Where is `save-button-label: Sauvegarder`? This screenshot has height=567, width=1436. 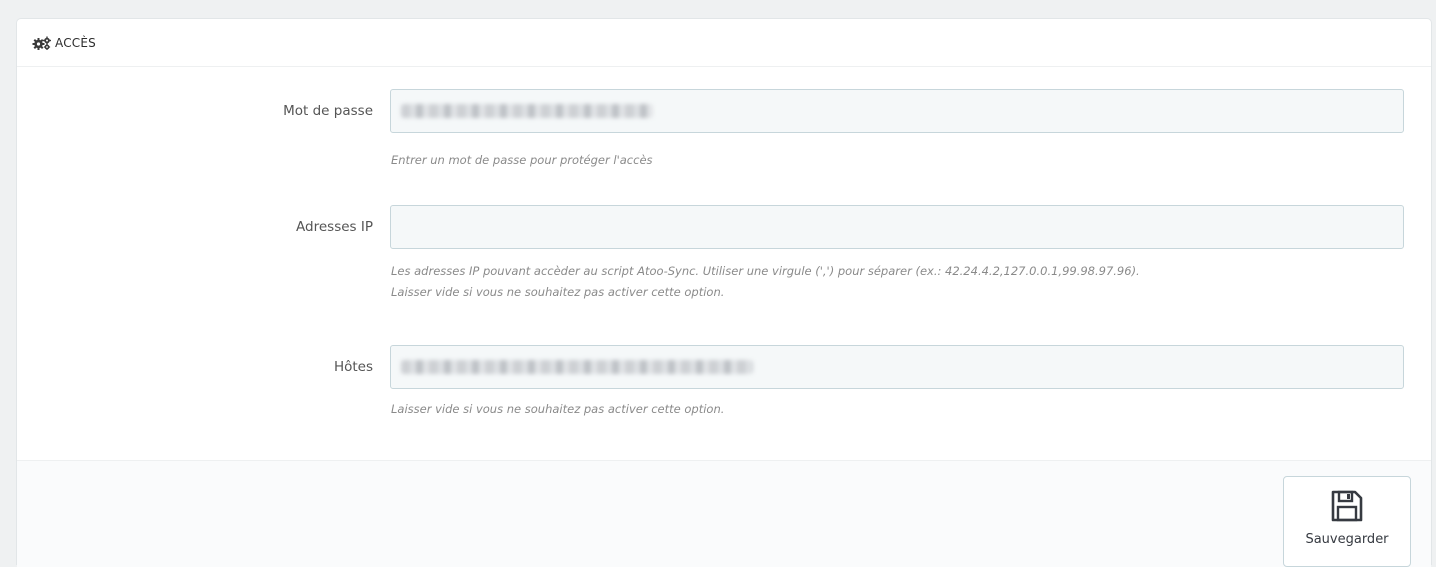
save-button-label: Sauvegarder is located at coordinates (1347, 539).